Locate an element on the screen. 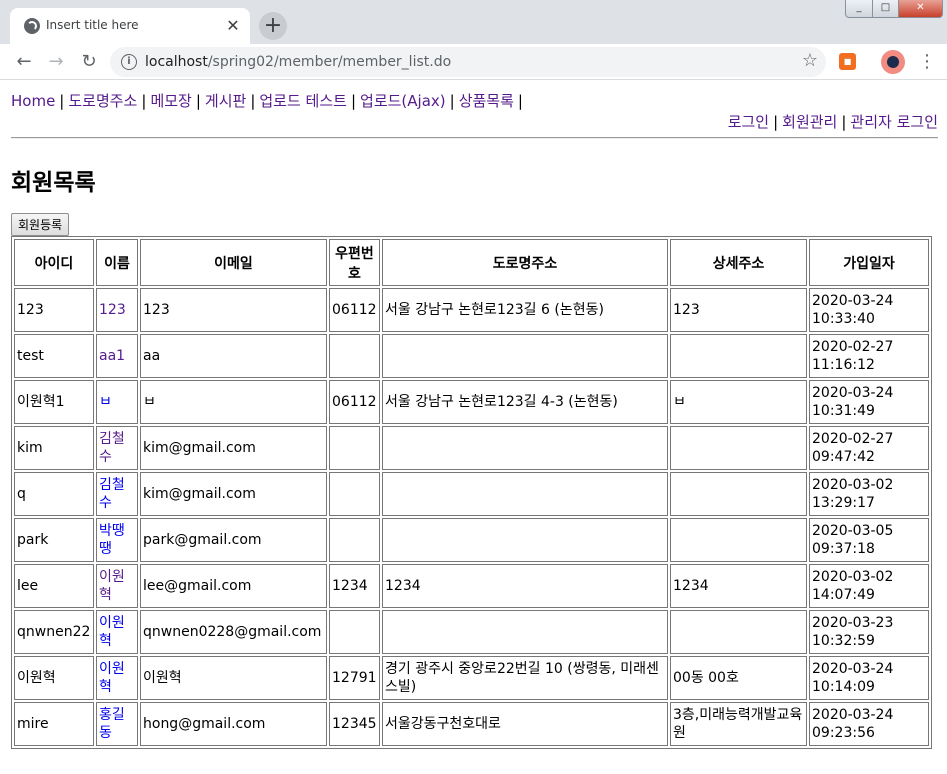 The image size is (947, 774). cell-email: park@gmail.com is located at coordinates (233, 540).